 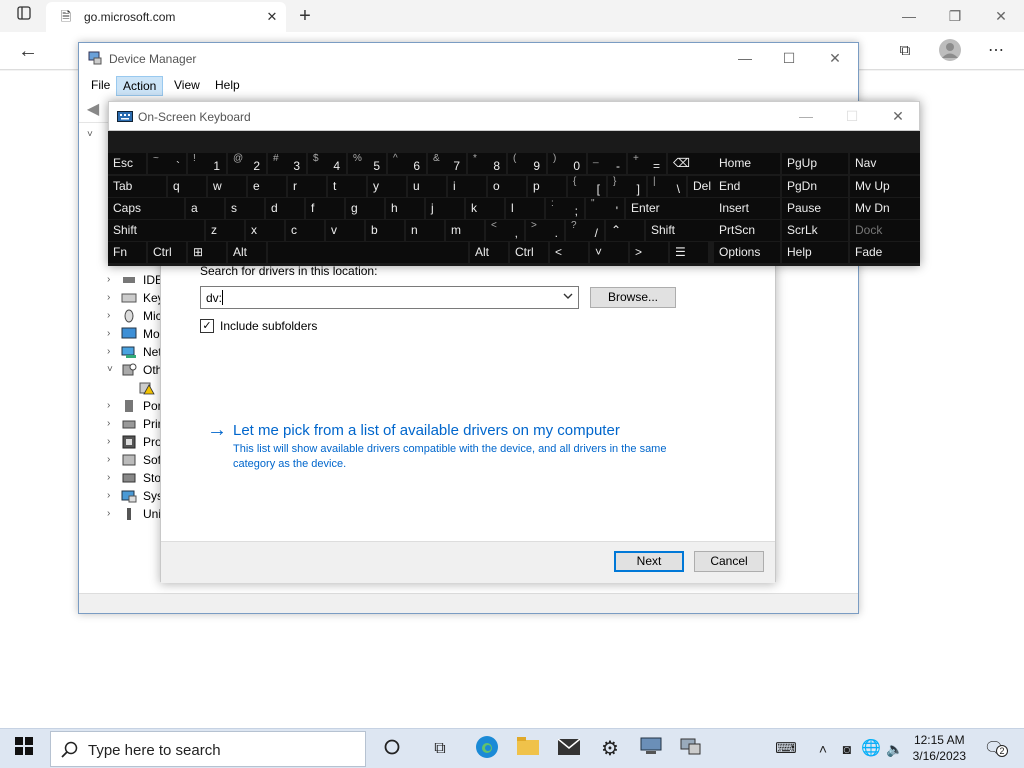 I want to click on windows-start-icon, so click(x=24, y=749).